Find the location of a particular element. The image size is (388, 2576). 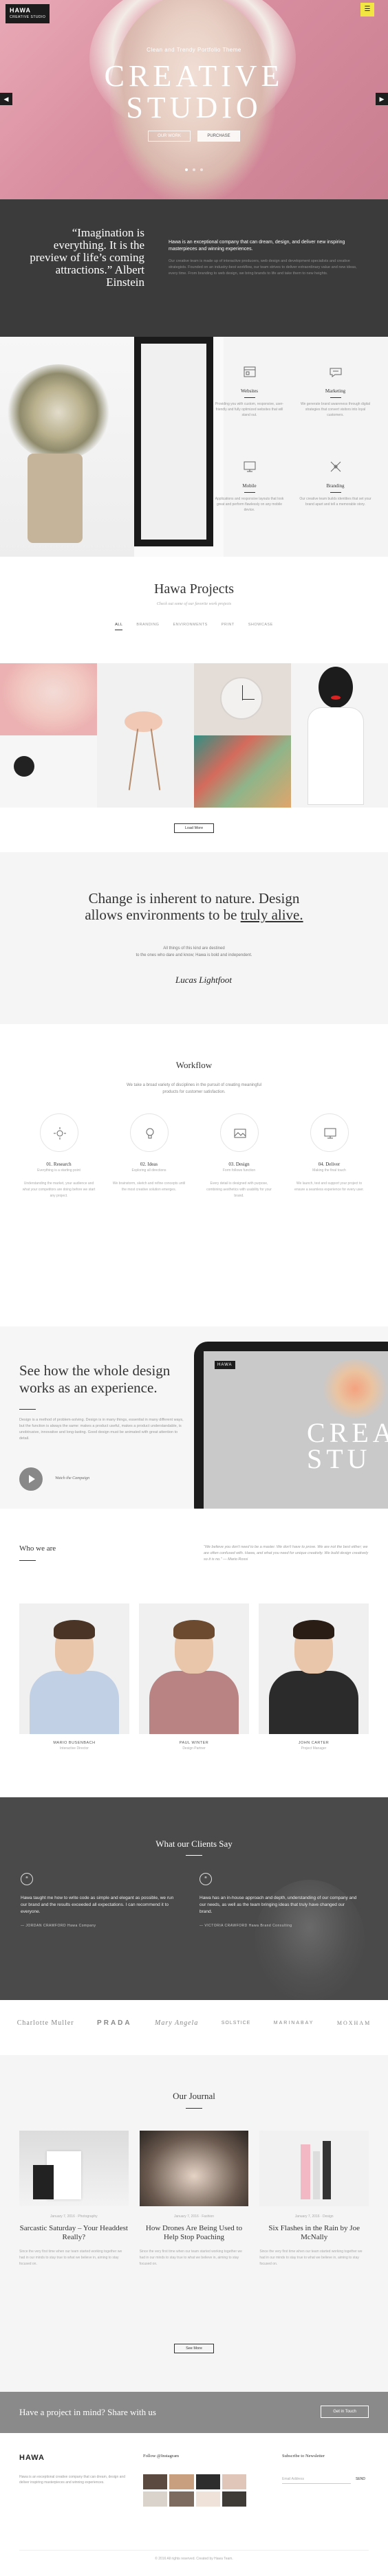

client-logo: PRADA is located at coordinates (114, 2023).